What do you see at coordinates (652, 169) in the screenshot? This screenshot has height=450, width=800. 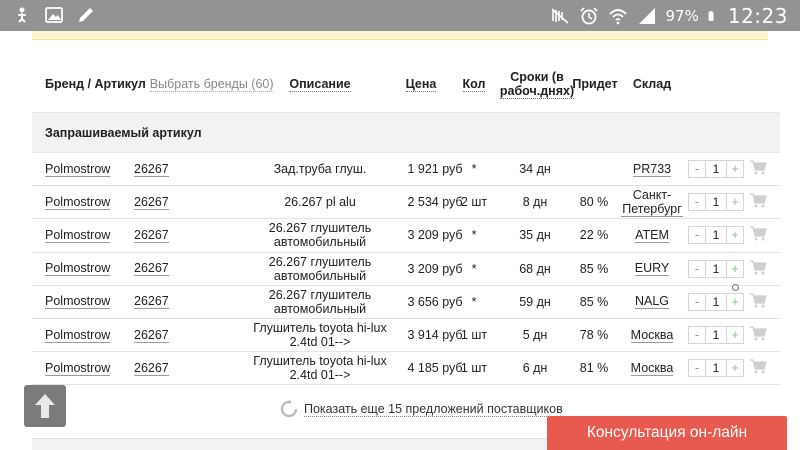 I see `store-link: PR733` at bounding box center [652, 169].